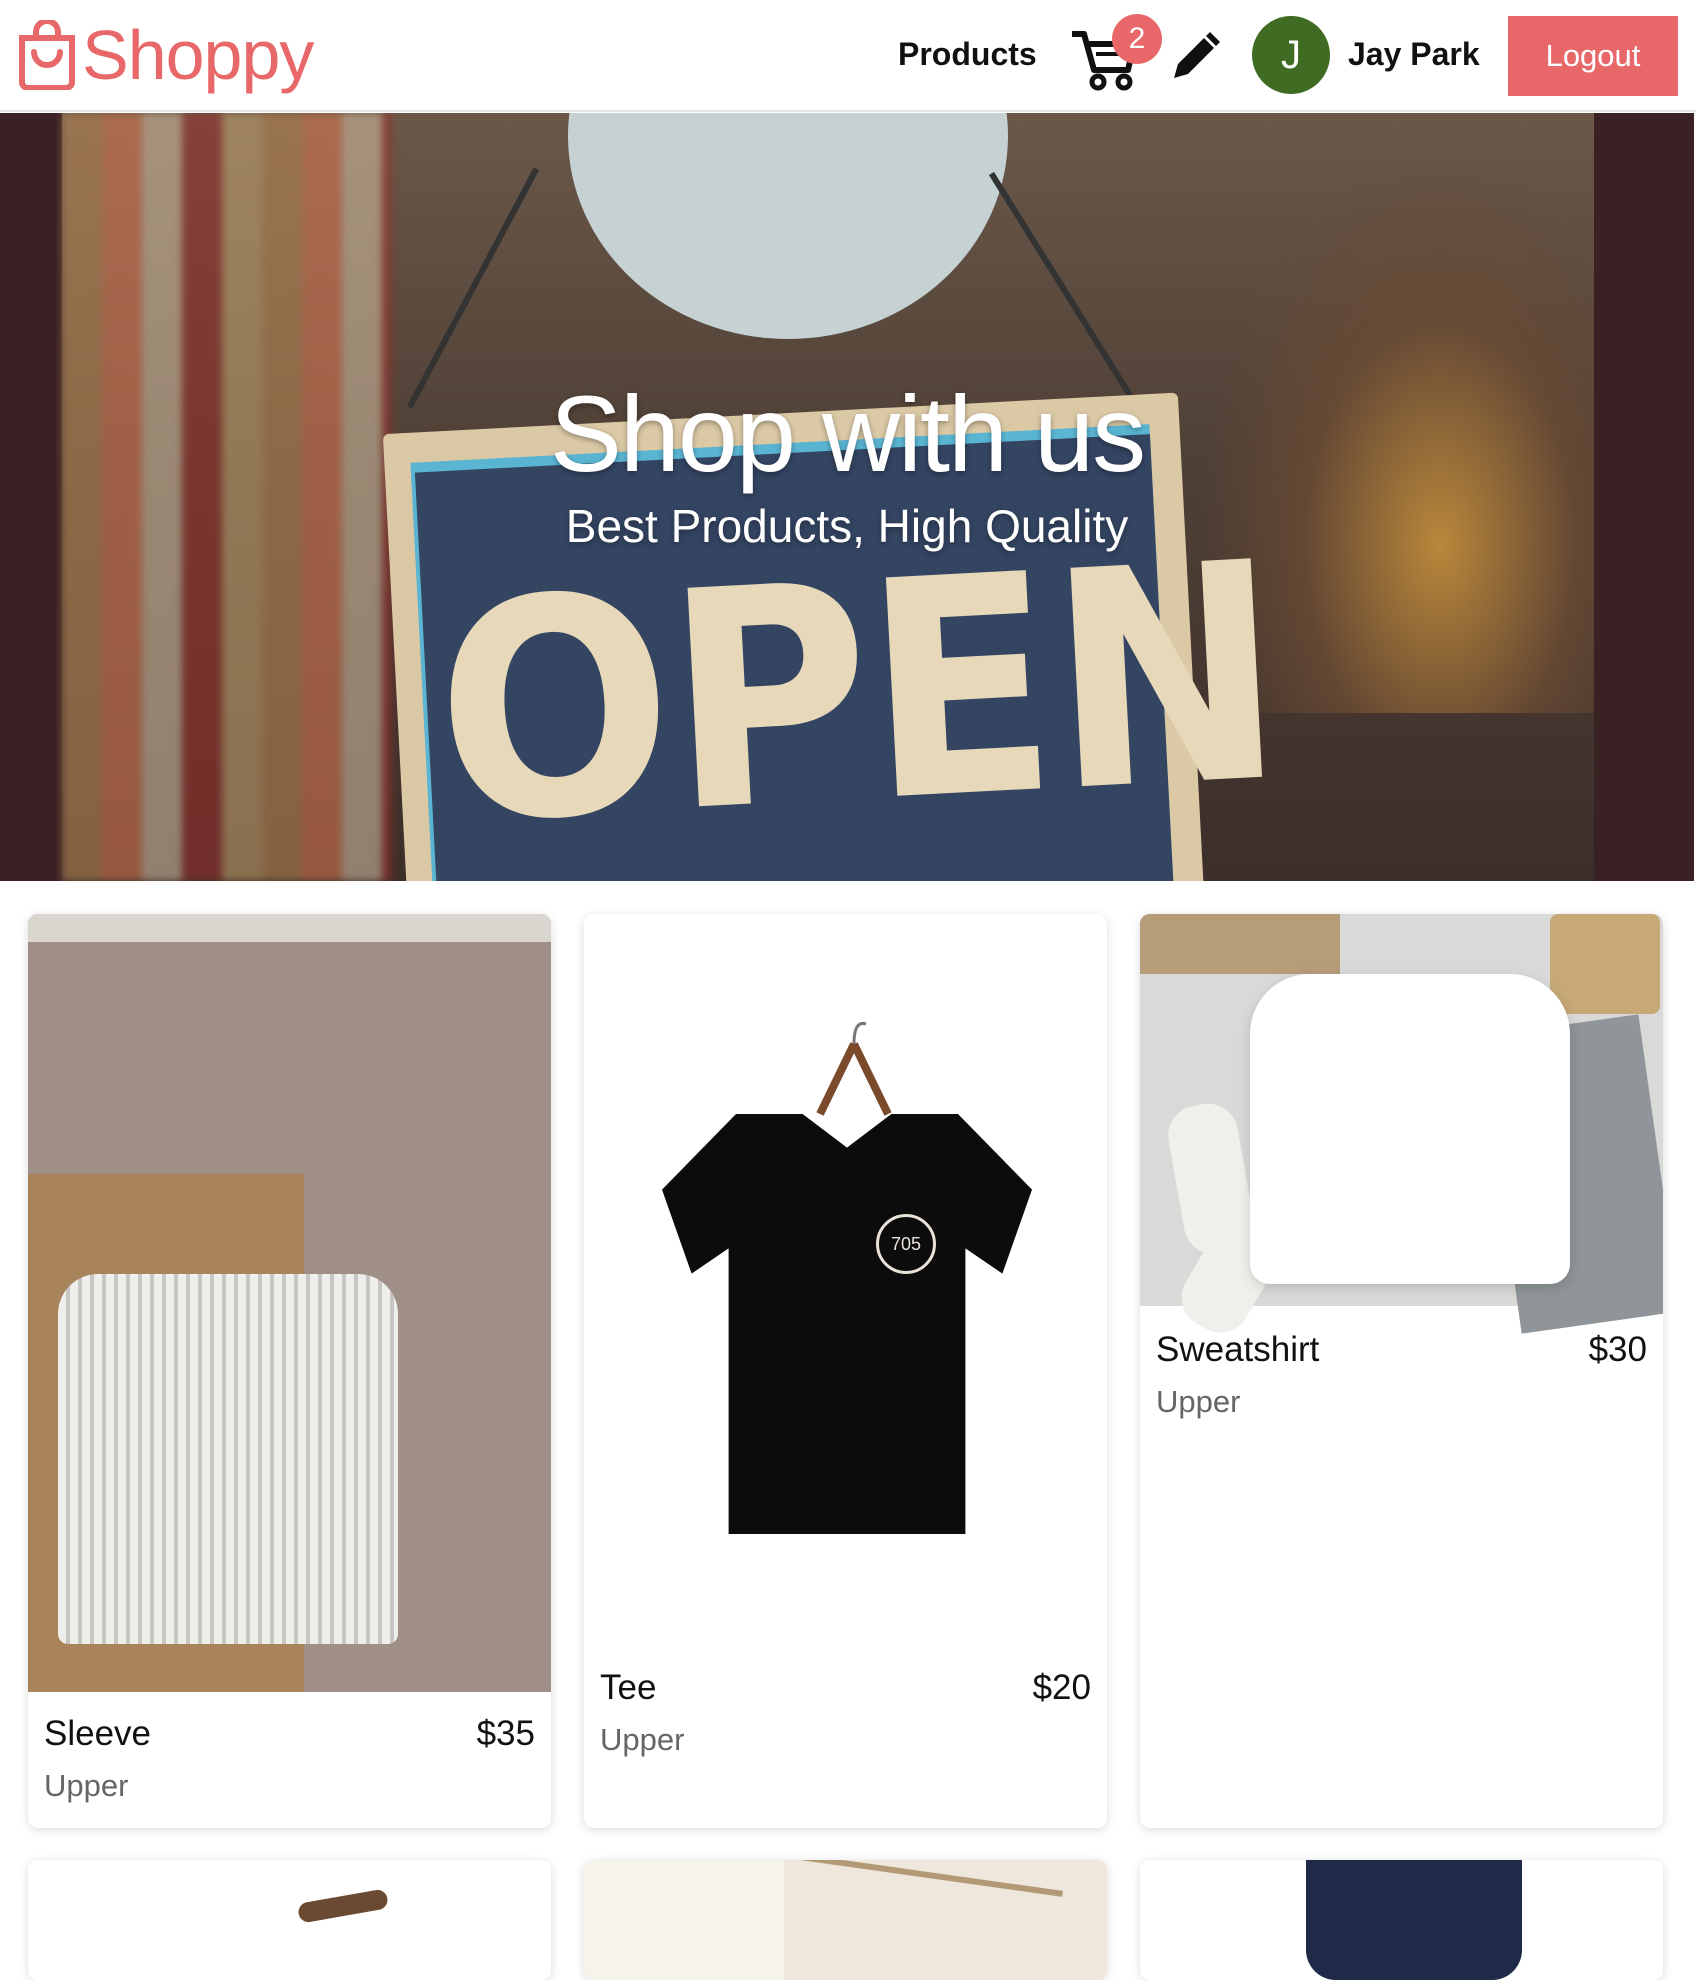 The height and width of the screenshot is (1980, 1696). Describe the element at coordinates (505, 1733) in the screenshot. I see `product-price: $35` at that location.